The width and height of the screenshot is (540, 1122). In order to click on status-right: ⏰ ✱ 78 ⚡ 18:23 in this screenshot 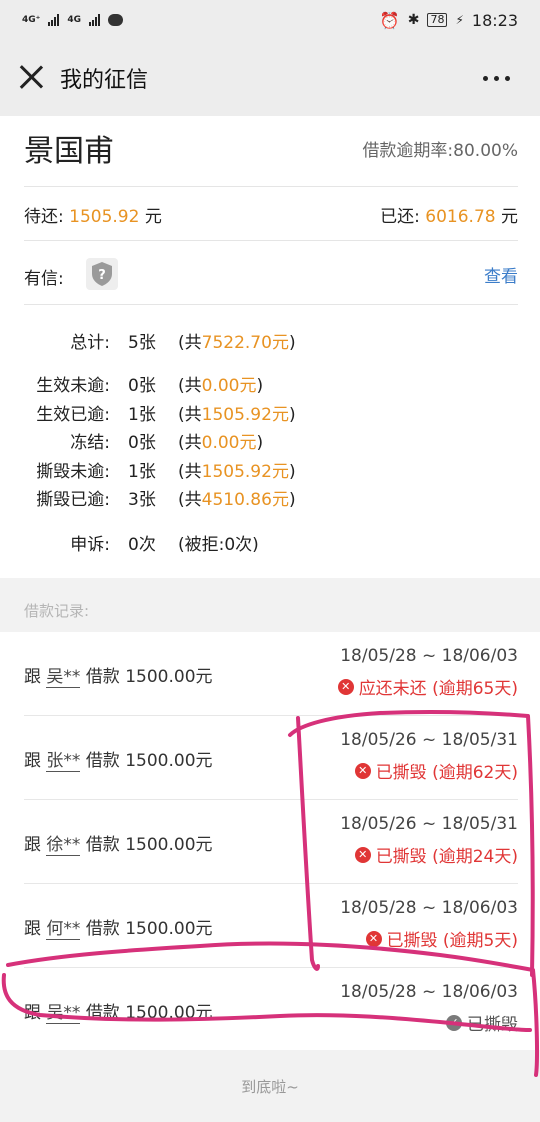, I will do `click(449, 20)`.